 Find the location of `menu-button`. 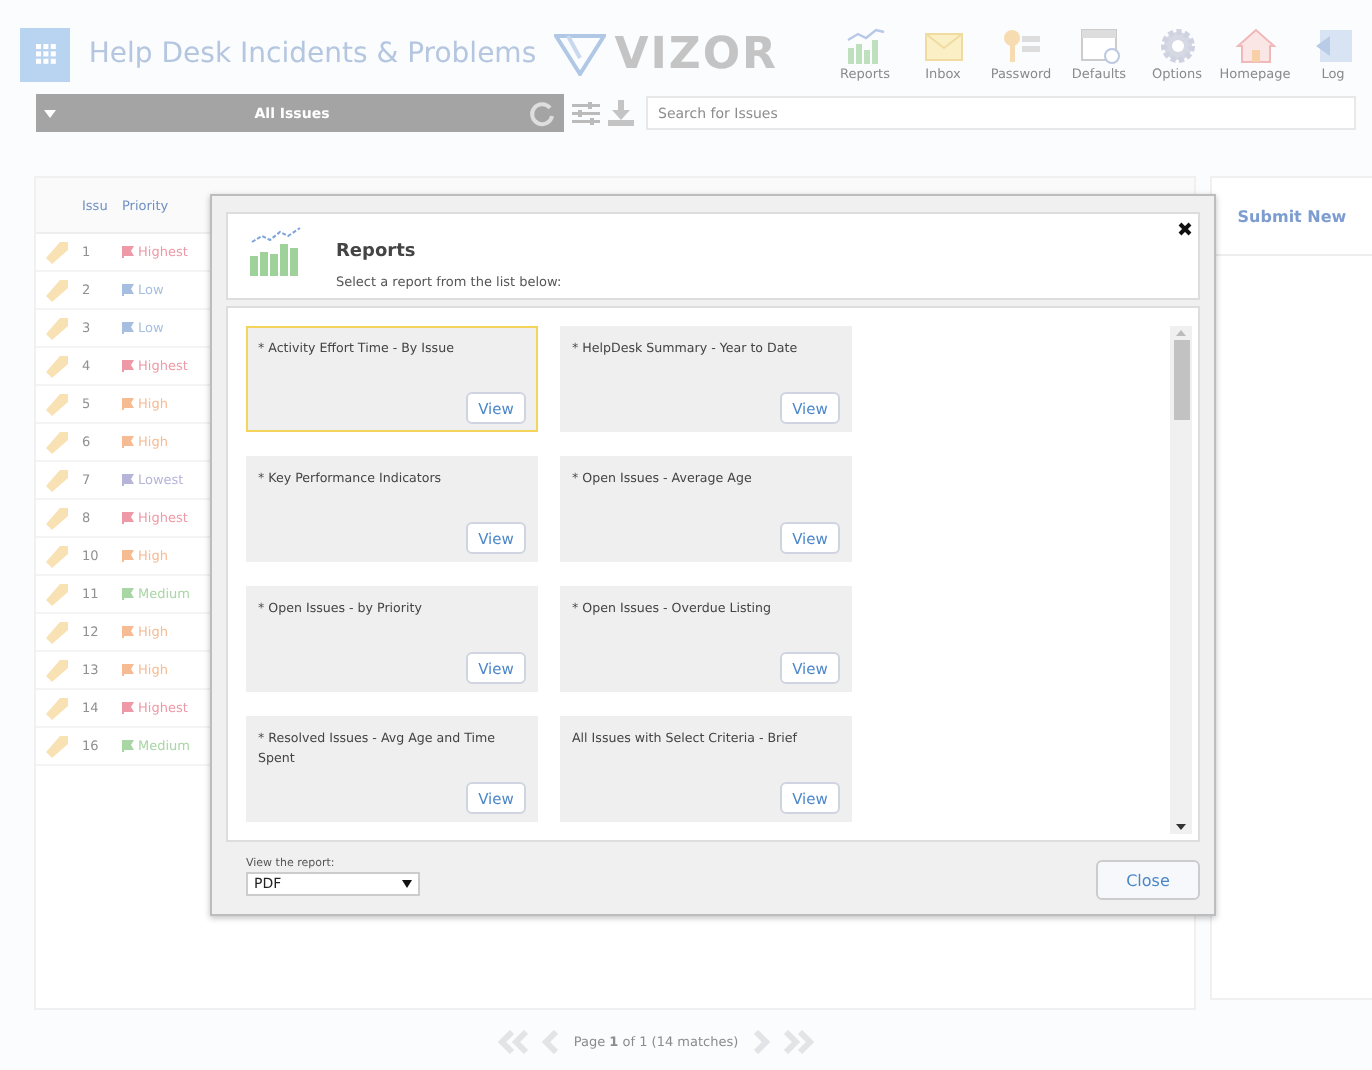

menu-button is located at coordinates (45, 54).